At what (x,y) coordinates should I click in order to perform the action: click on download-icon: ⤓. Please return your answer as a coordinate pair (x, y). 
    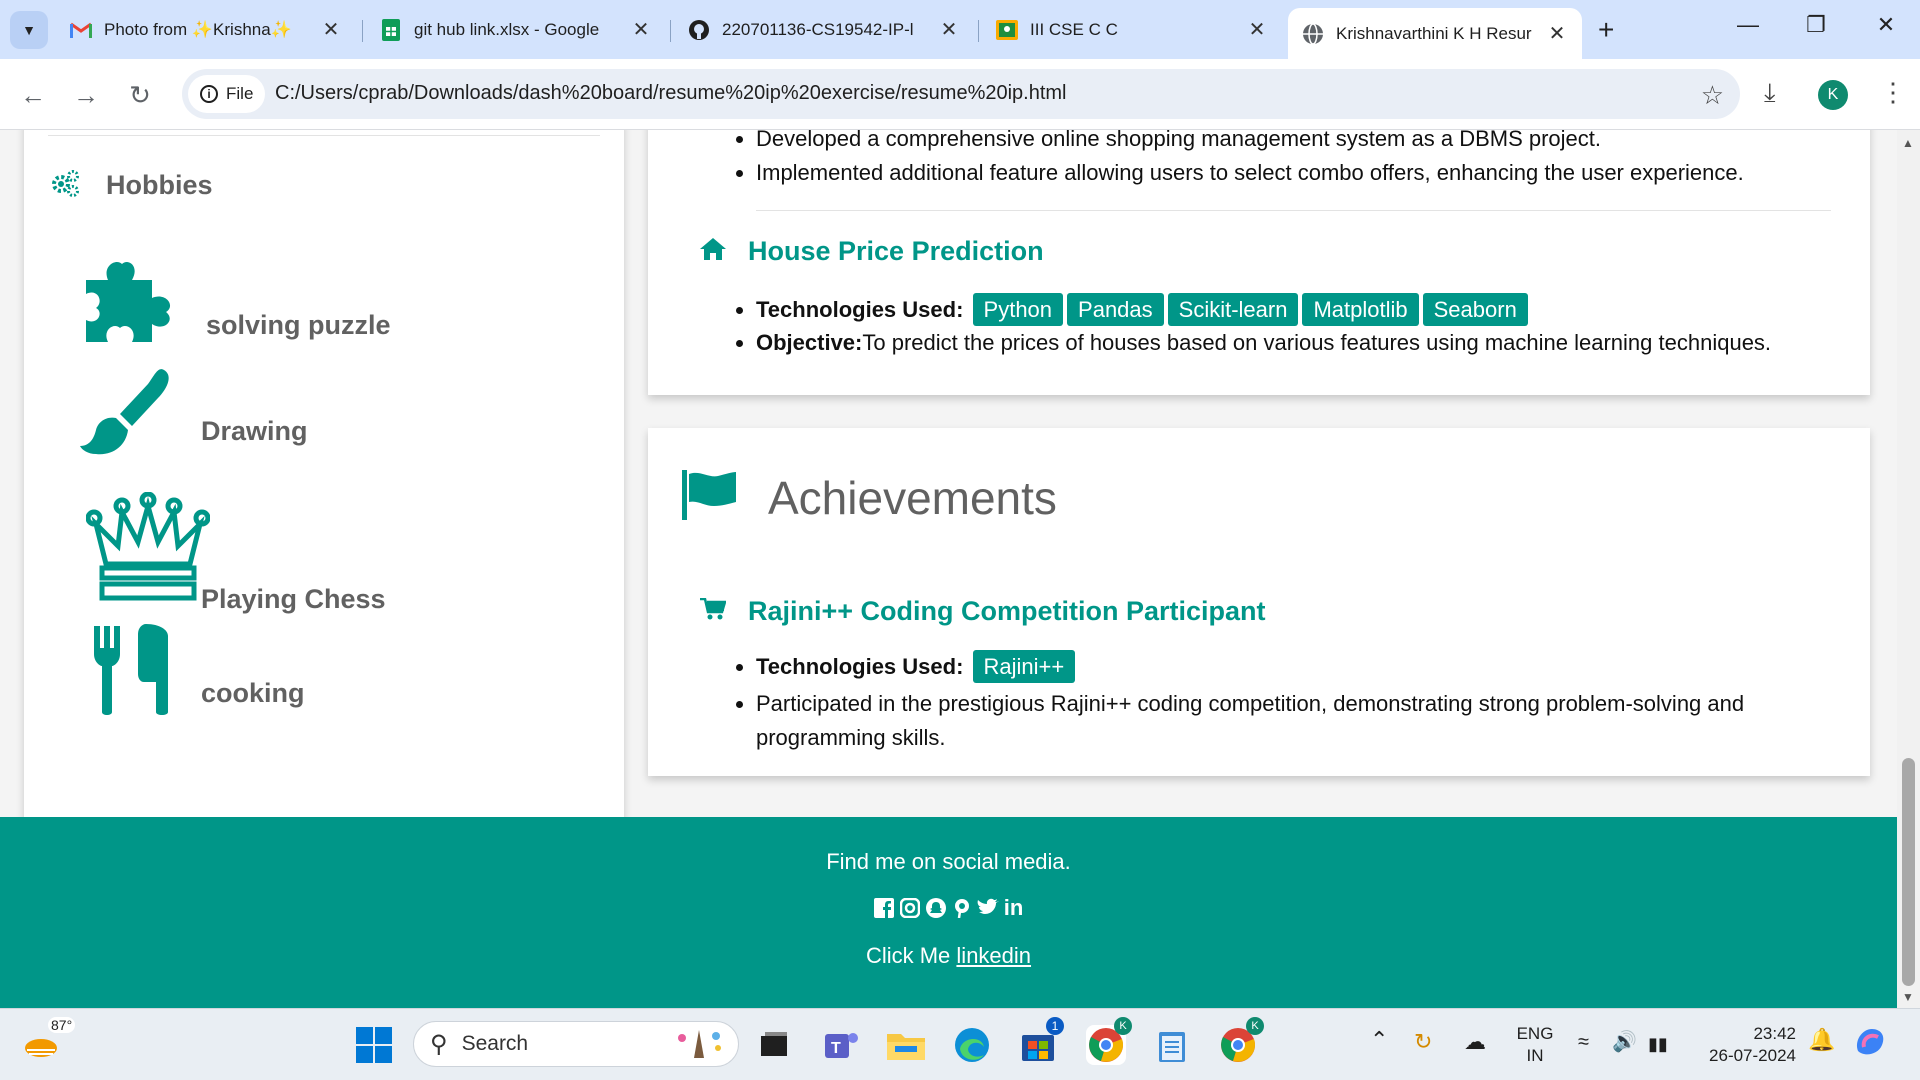
    Looking at the image, I should click on (1770, 93).